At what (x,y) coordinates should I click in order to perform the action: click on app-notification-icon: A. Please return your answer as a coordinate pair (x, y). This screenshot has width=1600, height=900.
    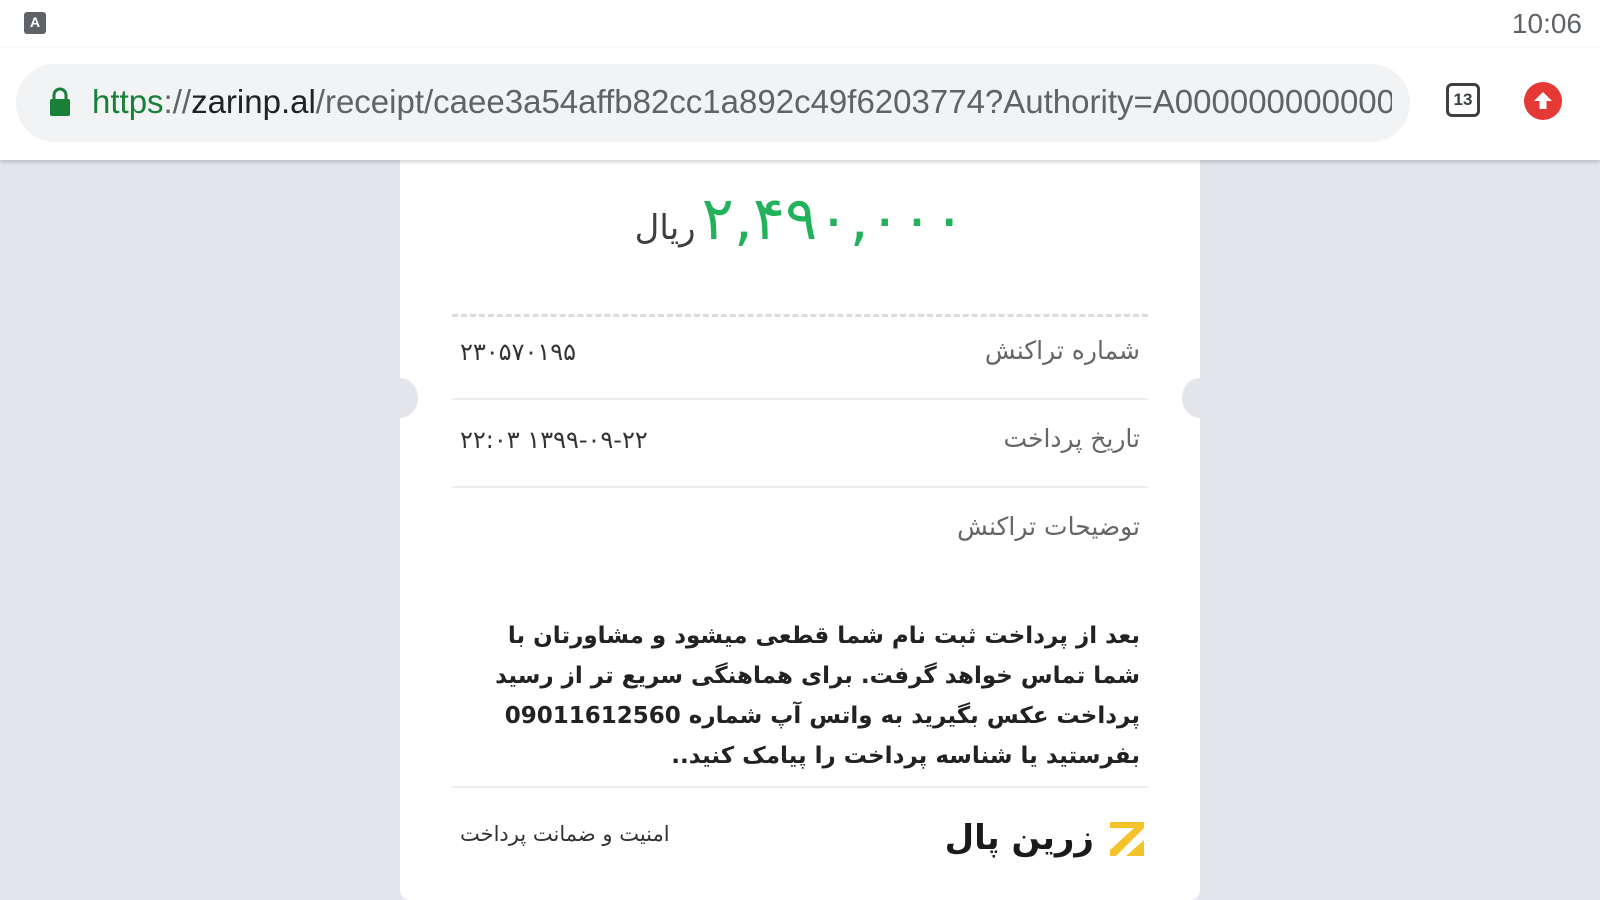
    Looking at the image, I should click on (35, 23).